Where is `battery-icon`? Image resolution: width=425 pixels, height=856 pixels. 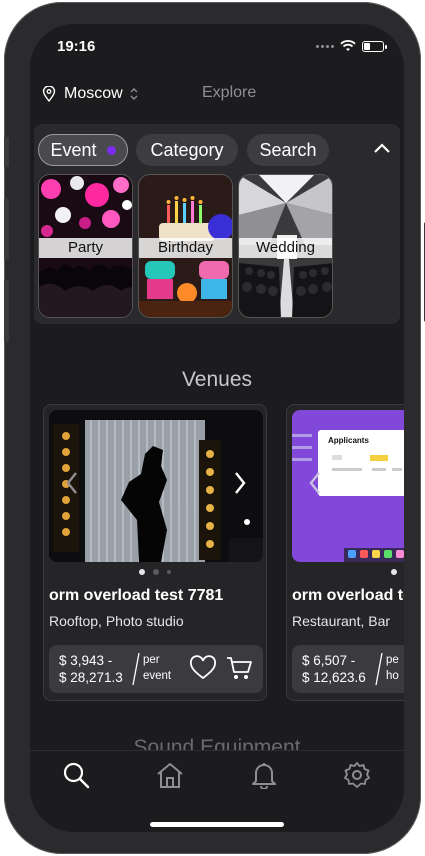 battery-icon is located at coordinates (374, 46).